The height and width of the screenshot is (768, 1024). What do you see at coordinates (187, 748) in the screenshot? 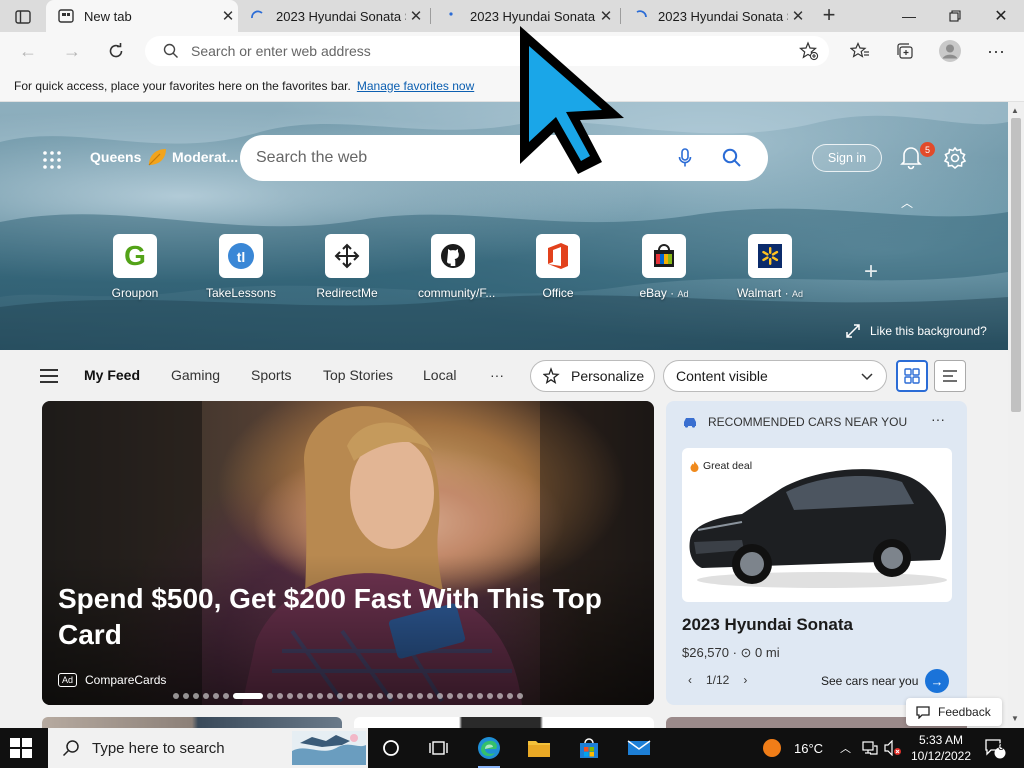
I see `taskbar-search-input` at bounding box center [187, 748].